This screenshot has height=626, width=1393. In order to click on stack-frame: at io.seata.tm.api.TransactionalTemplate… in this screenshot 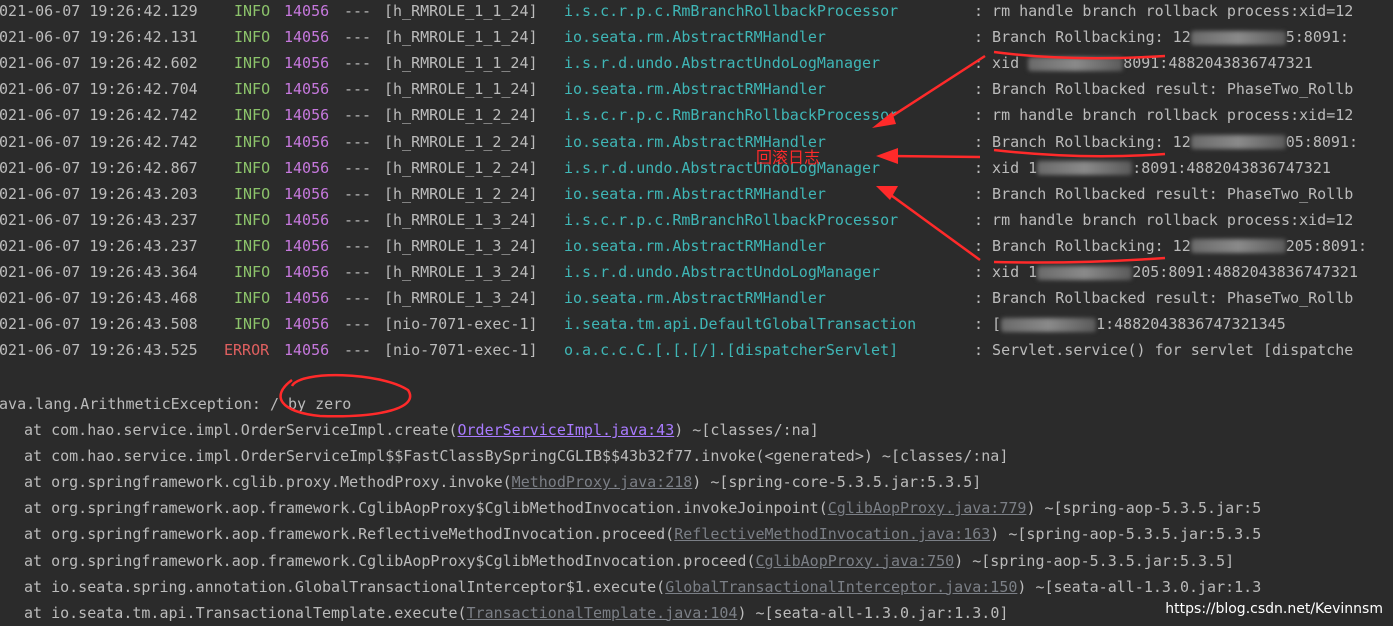, I will do `click(516, 612)`.